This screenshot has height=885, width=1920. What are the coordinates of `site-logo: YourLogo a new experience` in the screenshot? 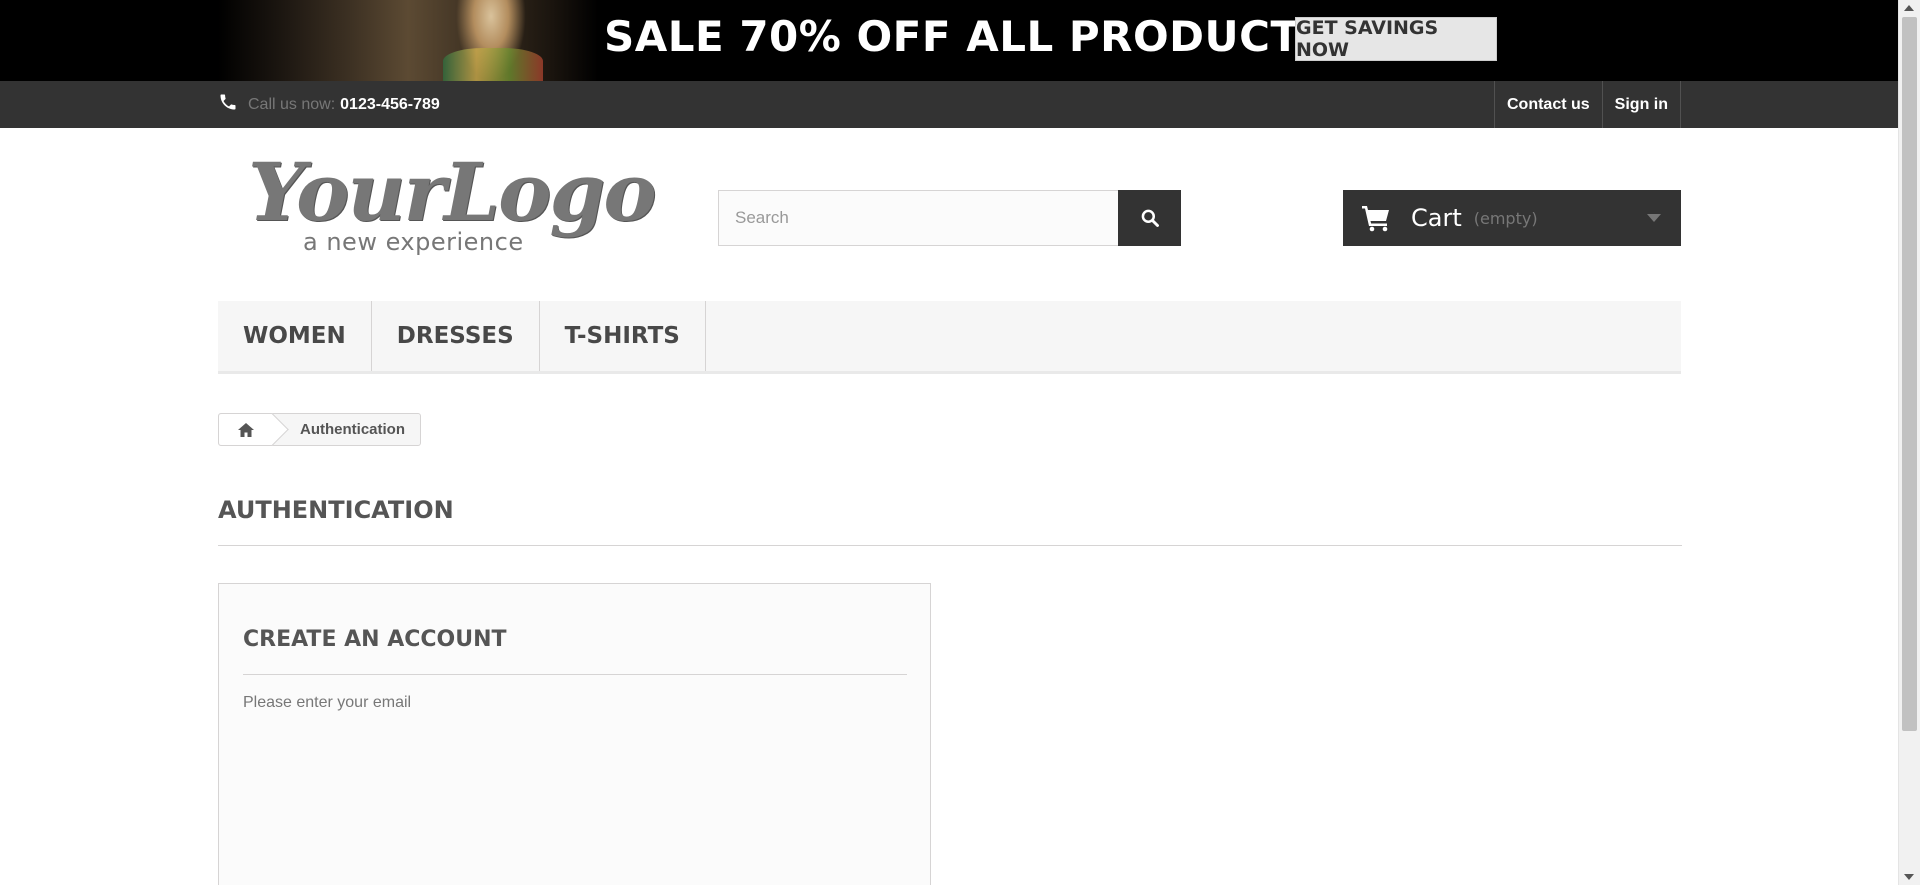 It's located at (452, 207).